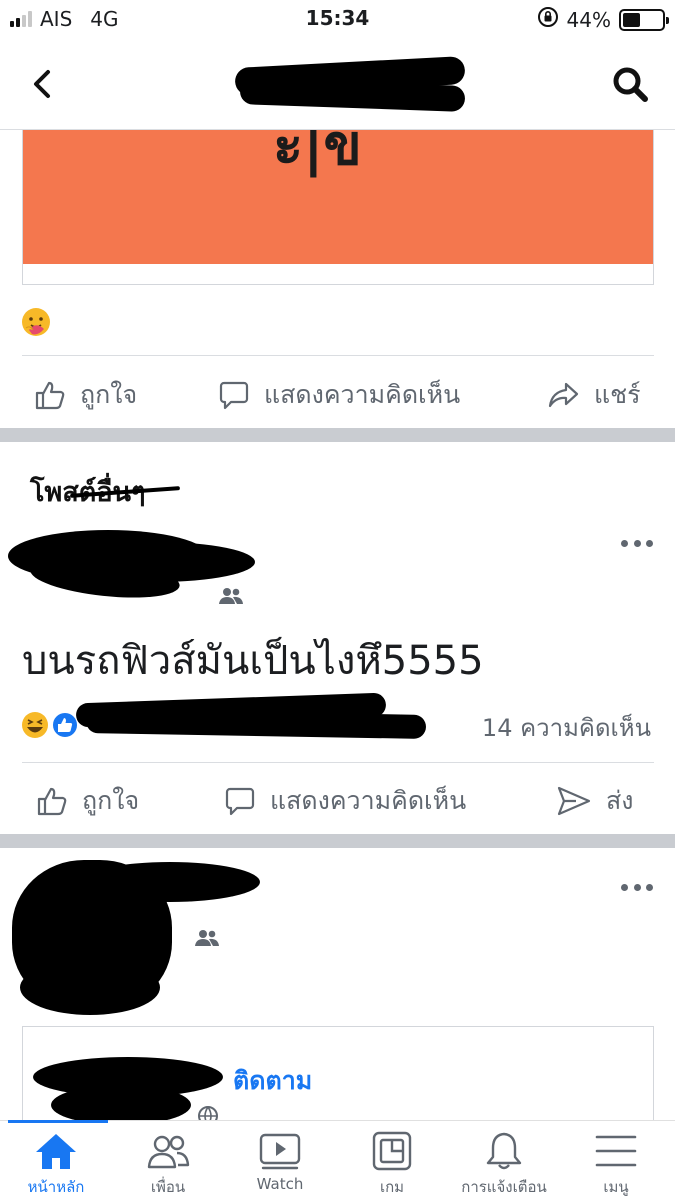 The height and width of the screenshot is (1200, 675). I want to click on tab-home-label: หน้าหลัก, so click(56, 1187).